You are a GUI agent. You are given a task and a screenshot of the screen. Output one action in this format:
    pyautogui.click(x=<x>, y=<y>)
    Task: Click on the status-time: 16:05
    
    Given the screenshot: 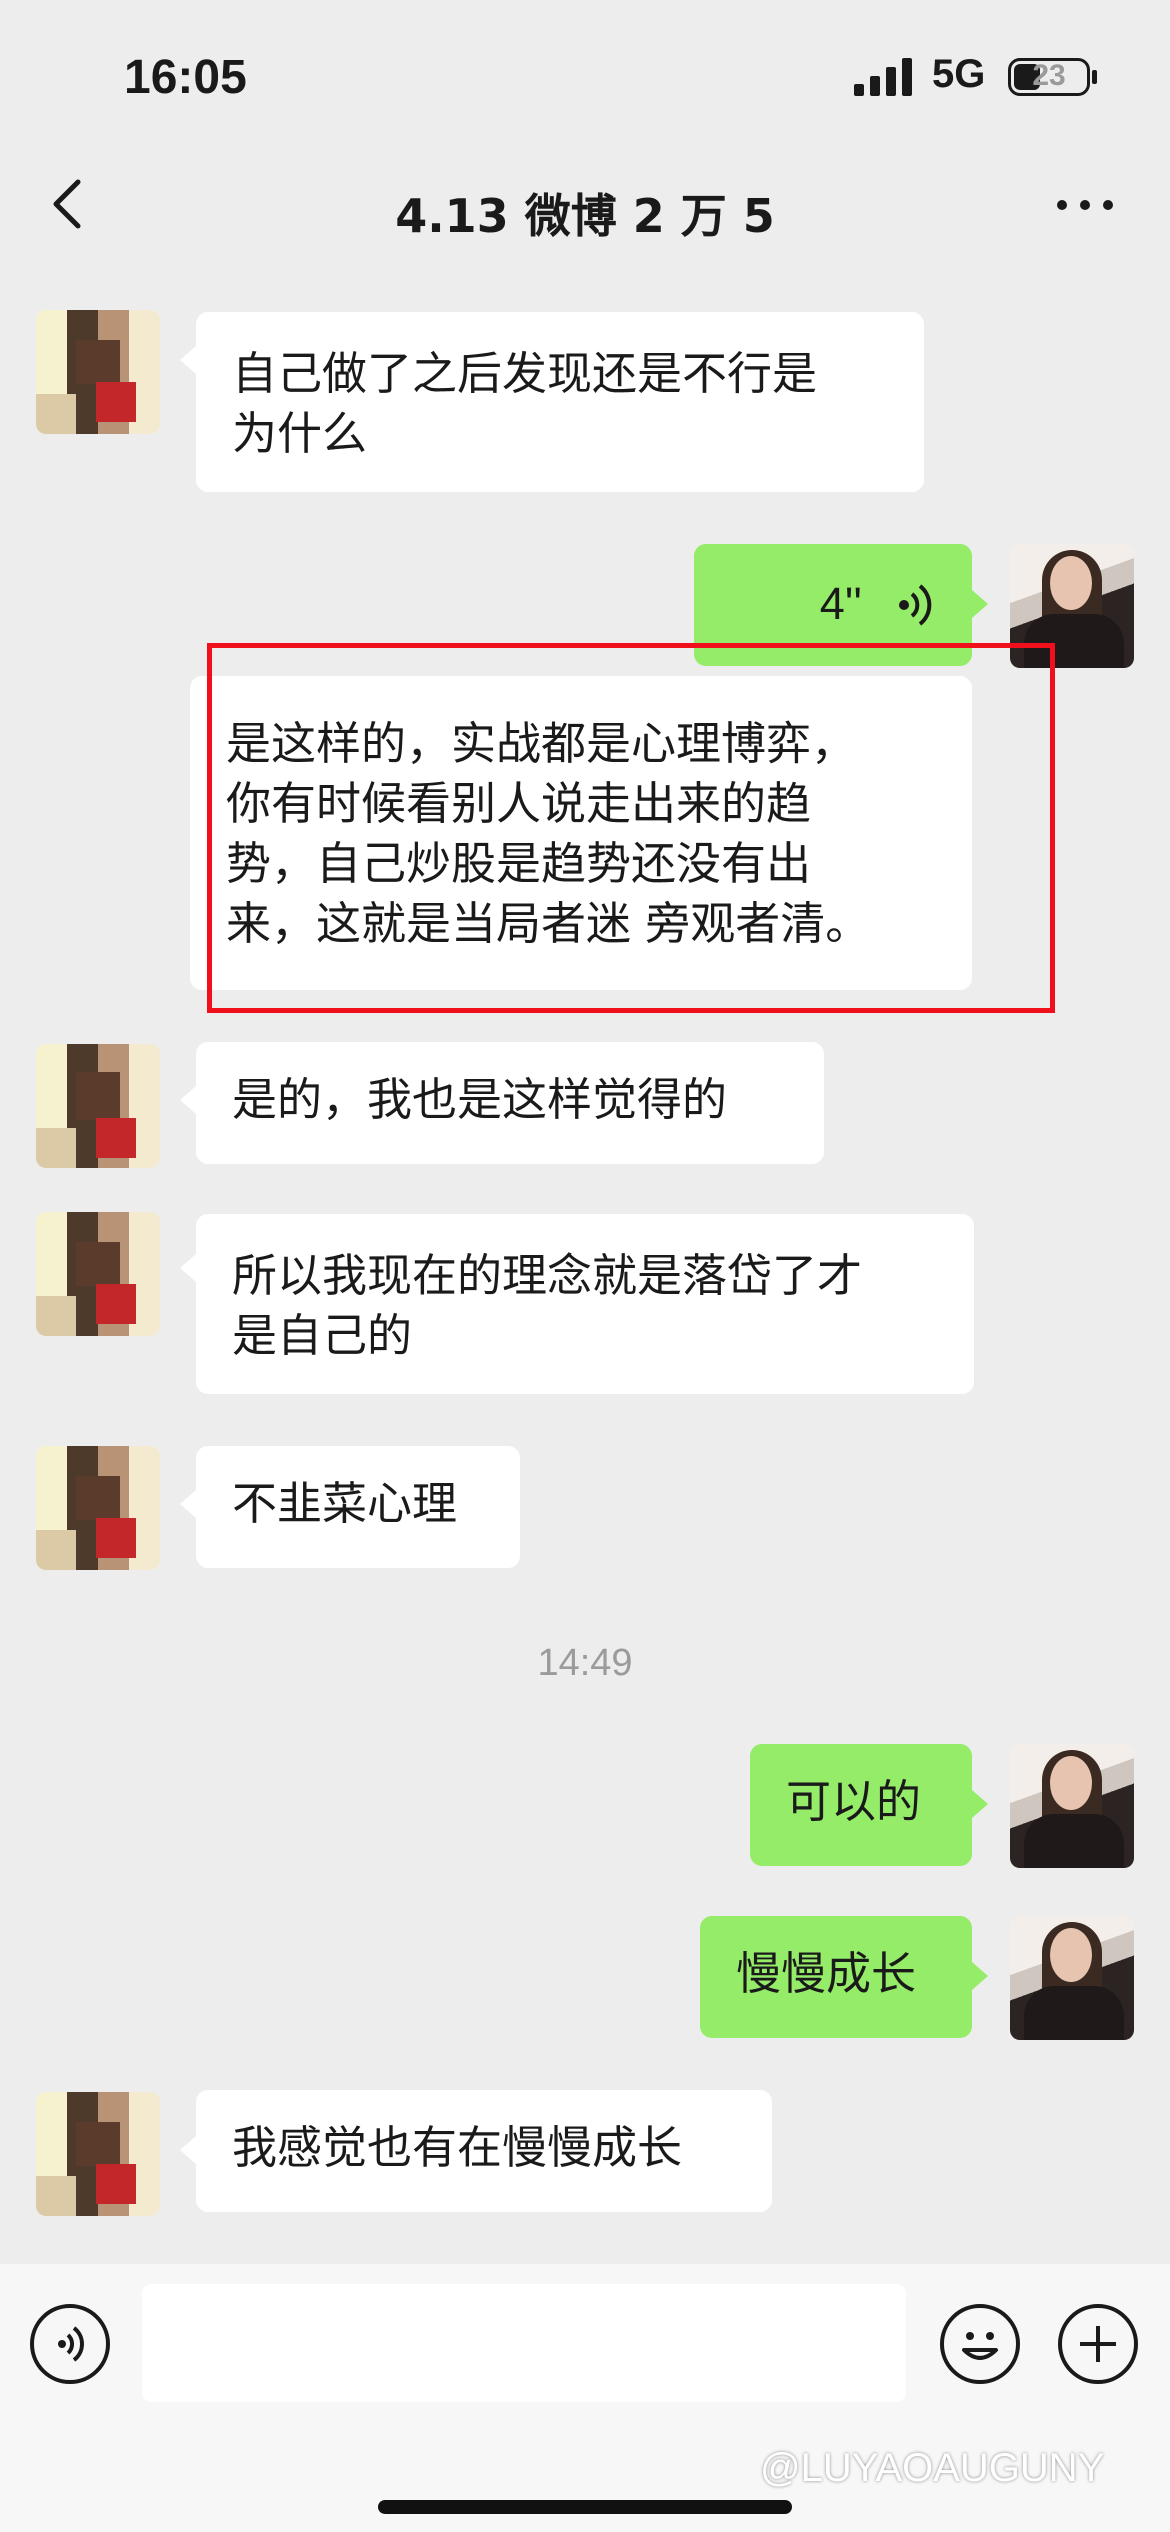 What is the action you would take?
    pyautogui.click(x=185, y=77)
    